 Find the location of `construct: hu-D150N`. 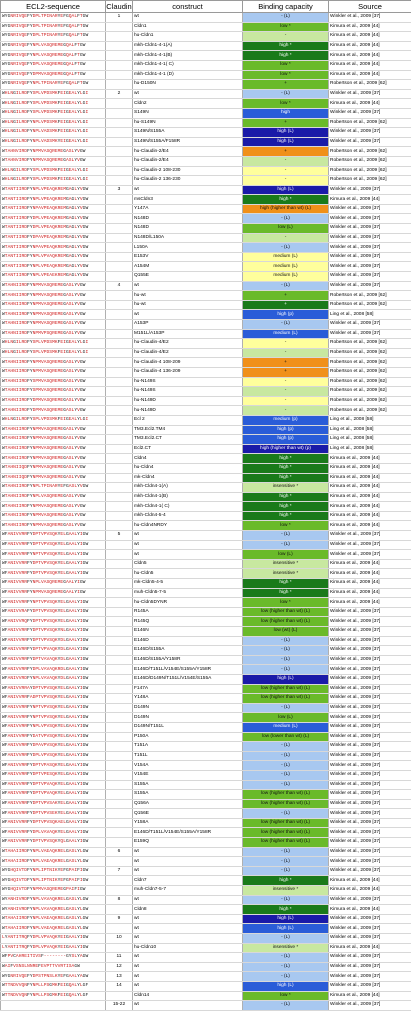

construct: hu-D150N is located at coordinates (188, 85).